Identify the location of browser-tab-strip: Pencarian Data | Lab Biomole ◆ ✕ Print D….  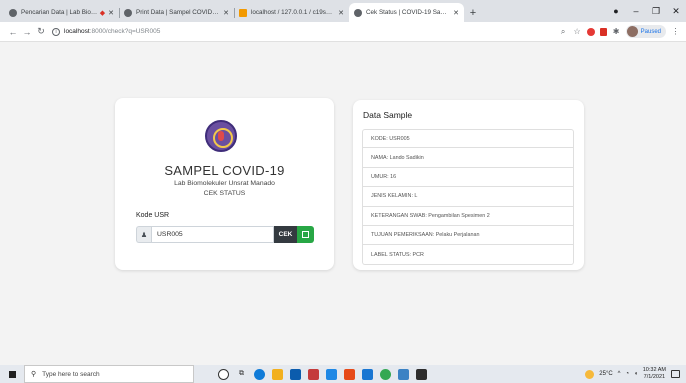
(343, 11).